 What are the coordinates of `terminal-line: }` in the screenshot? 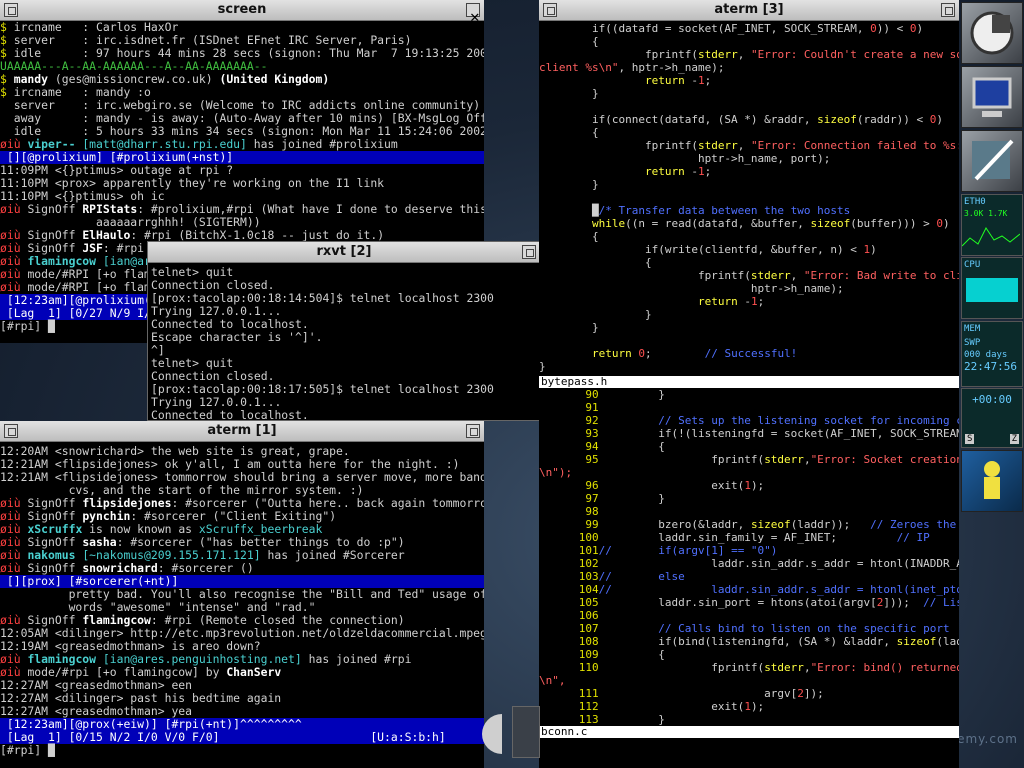 It's located at (749, 93).